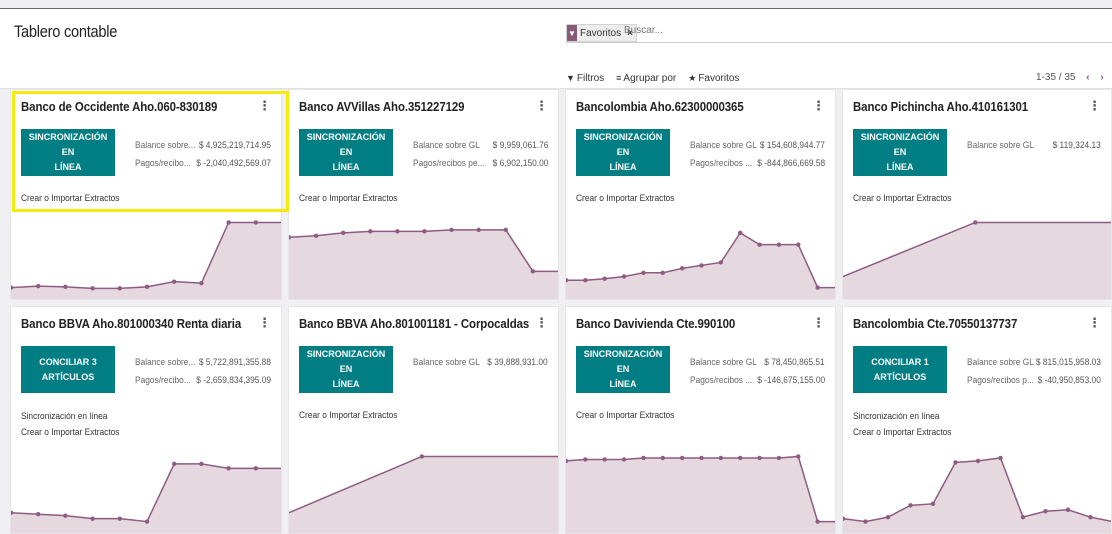  Describe the element at coordinates (382, 106) in the screenshot. I see `card-title: Banco AVVillas Aho.351227129` at that location.